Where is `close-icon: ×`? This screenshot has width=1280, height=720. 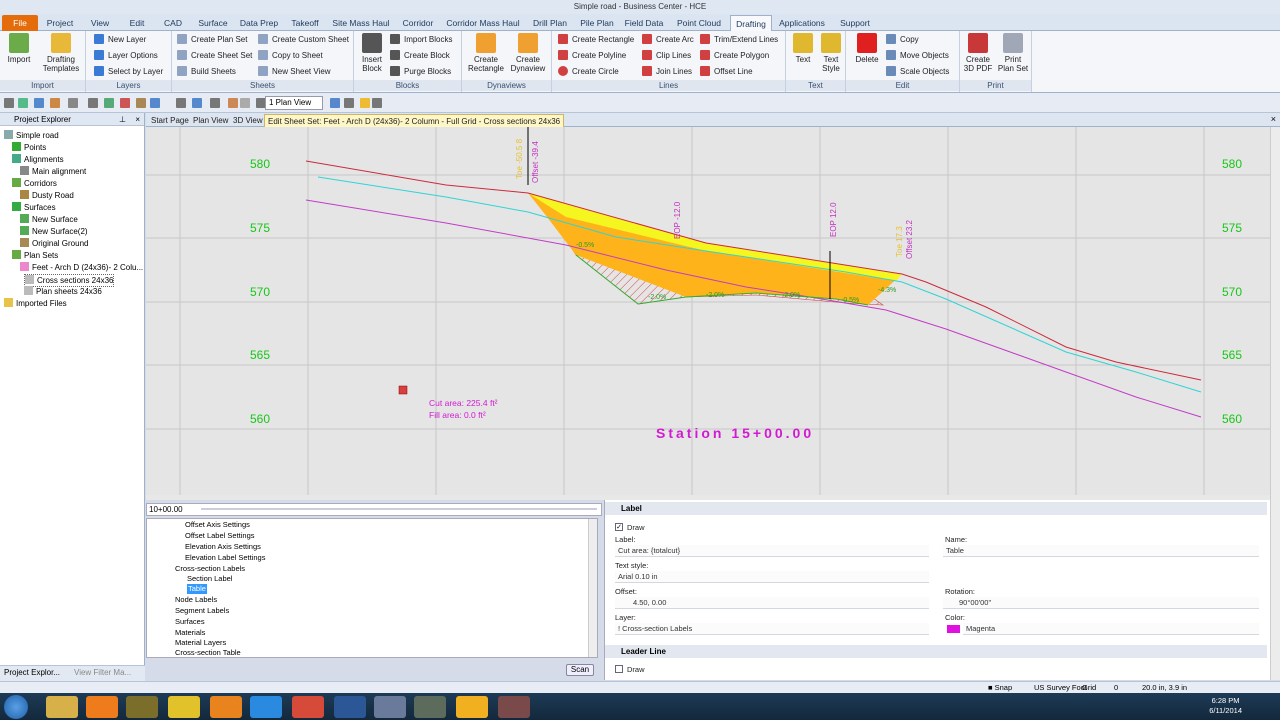 close-icon: × is located at coordinates (137, 119).